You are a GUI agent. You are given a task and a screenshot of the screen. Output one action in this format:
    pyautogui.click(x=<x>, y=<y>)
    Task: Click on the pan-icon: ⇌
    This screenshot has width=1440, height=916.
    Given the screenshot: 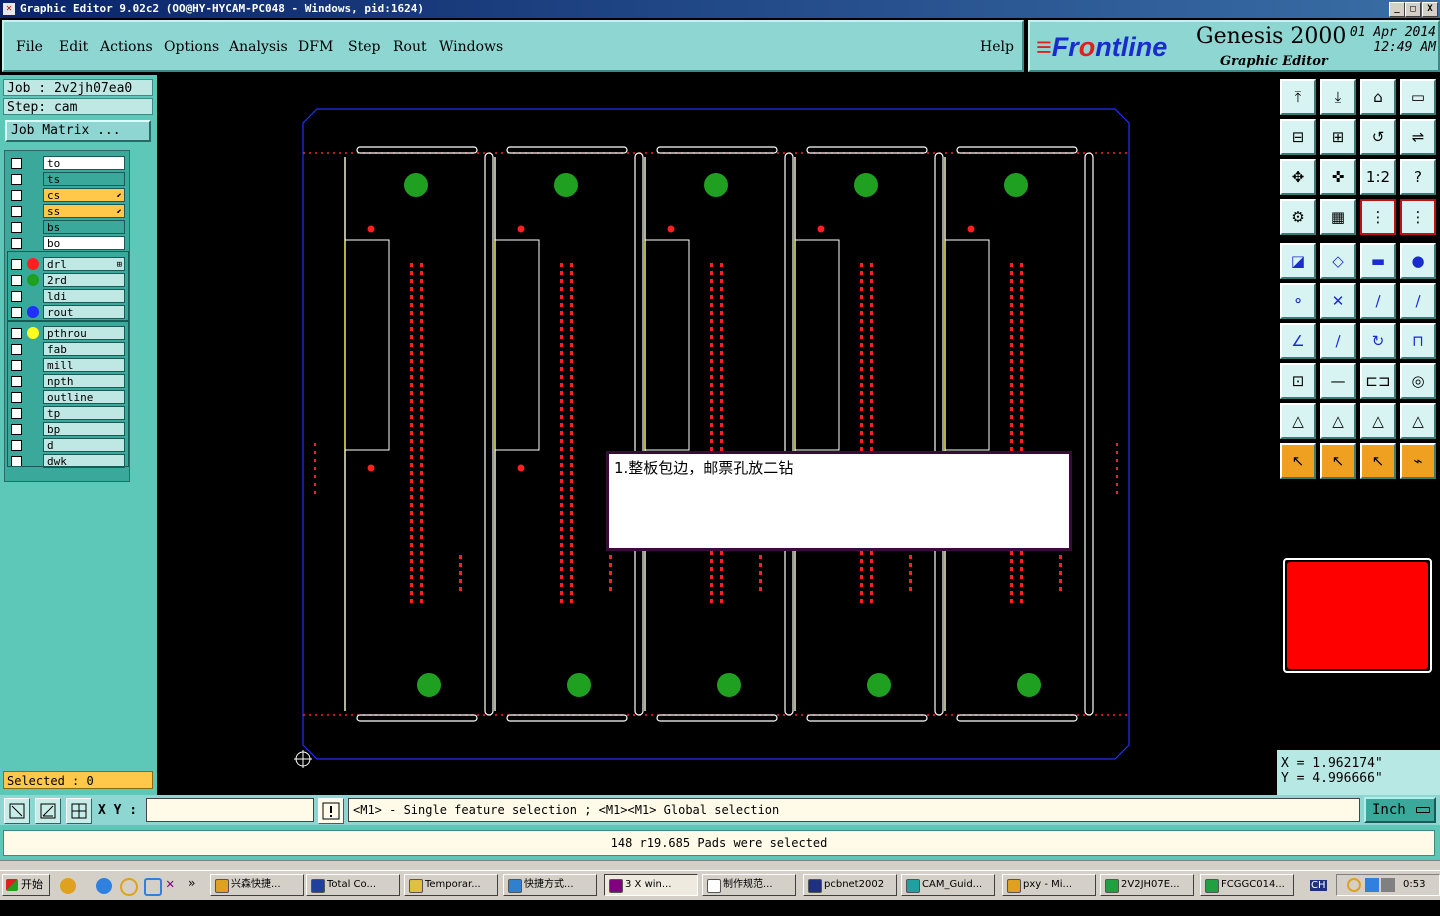 What is the action you would take?
    pyautogui.click(x=1418, y=137)
    